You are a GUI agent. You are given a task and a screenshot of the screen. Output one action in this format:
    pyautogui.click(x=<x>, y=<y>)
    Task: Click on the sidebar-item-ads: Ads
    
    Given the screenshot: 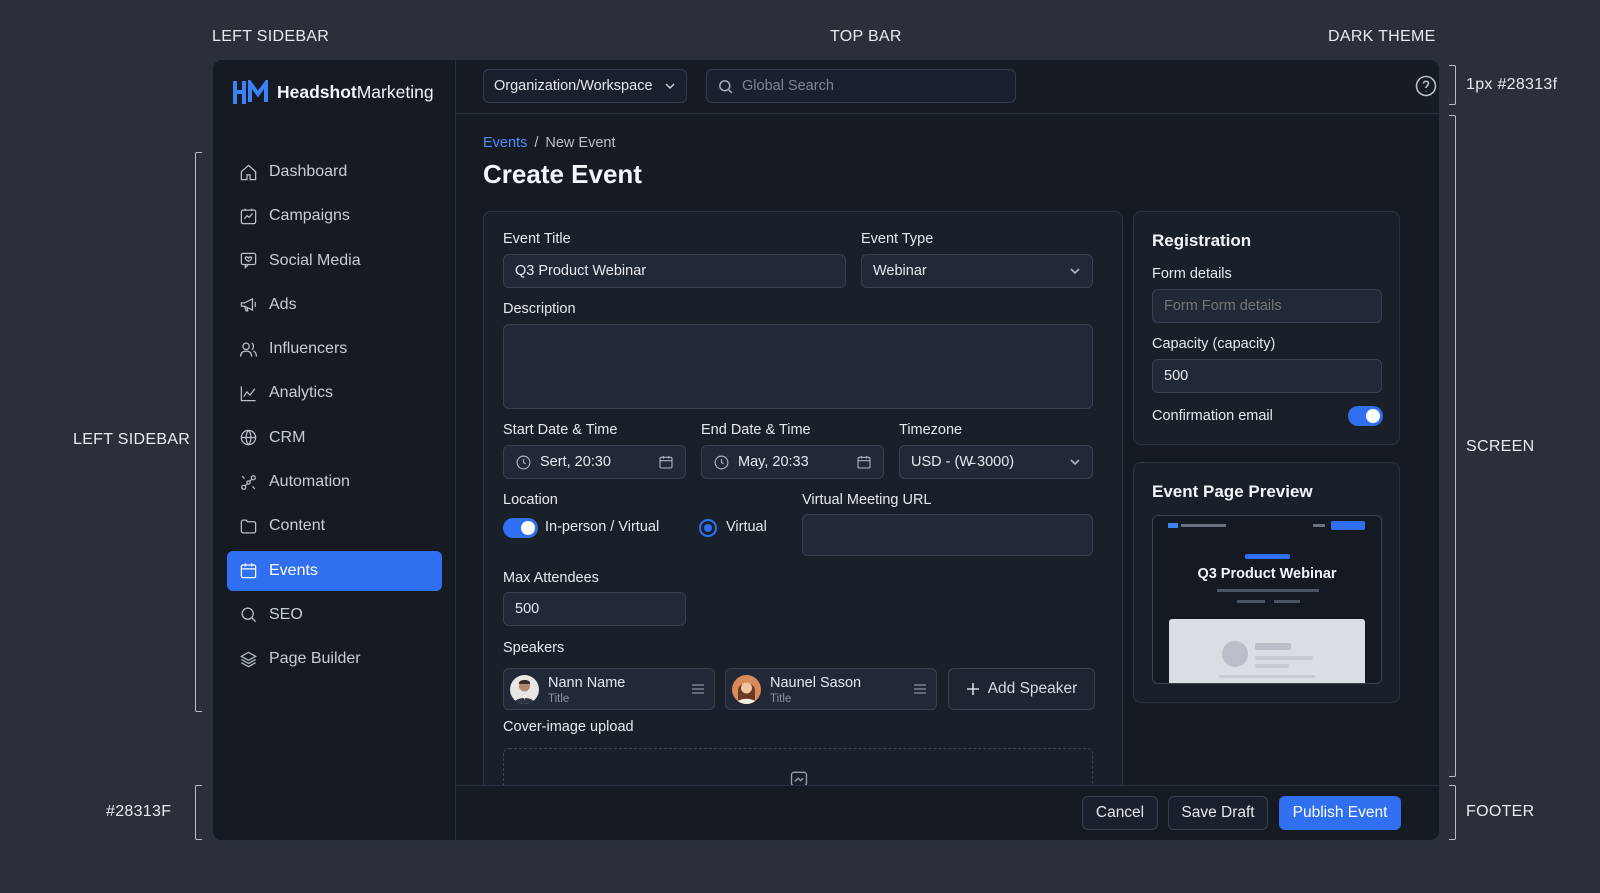 What is the action you would take?
    pyautogui.click(x=334, y=305)
    